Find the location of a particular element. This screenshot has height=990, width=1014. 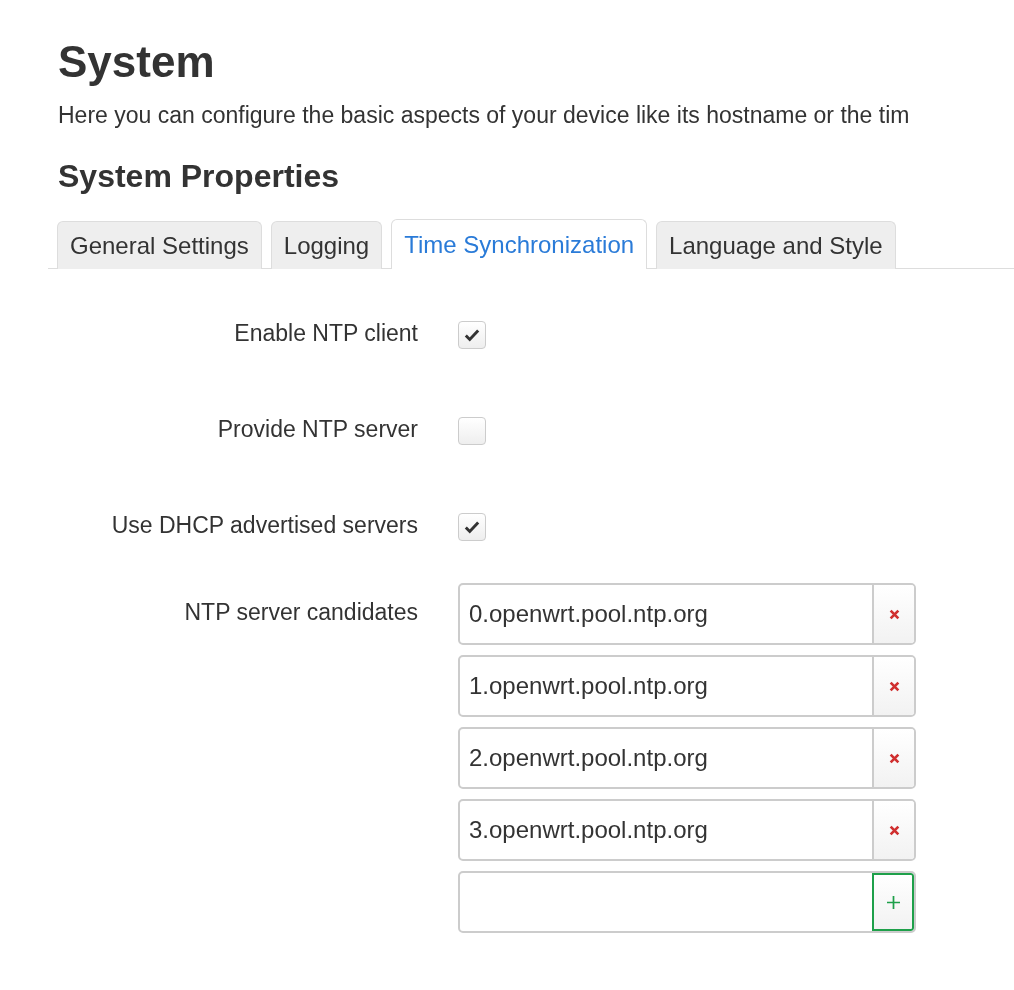

field-label: Provide NTP server is located at coordinates (317, 429).